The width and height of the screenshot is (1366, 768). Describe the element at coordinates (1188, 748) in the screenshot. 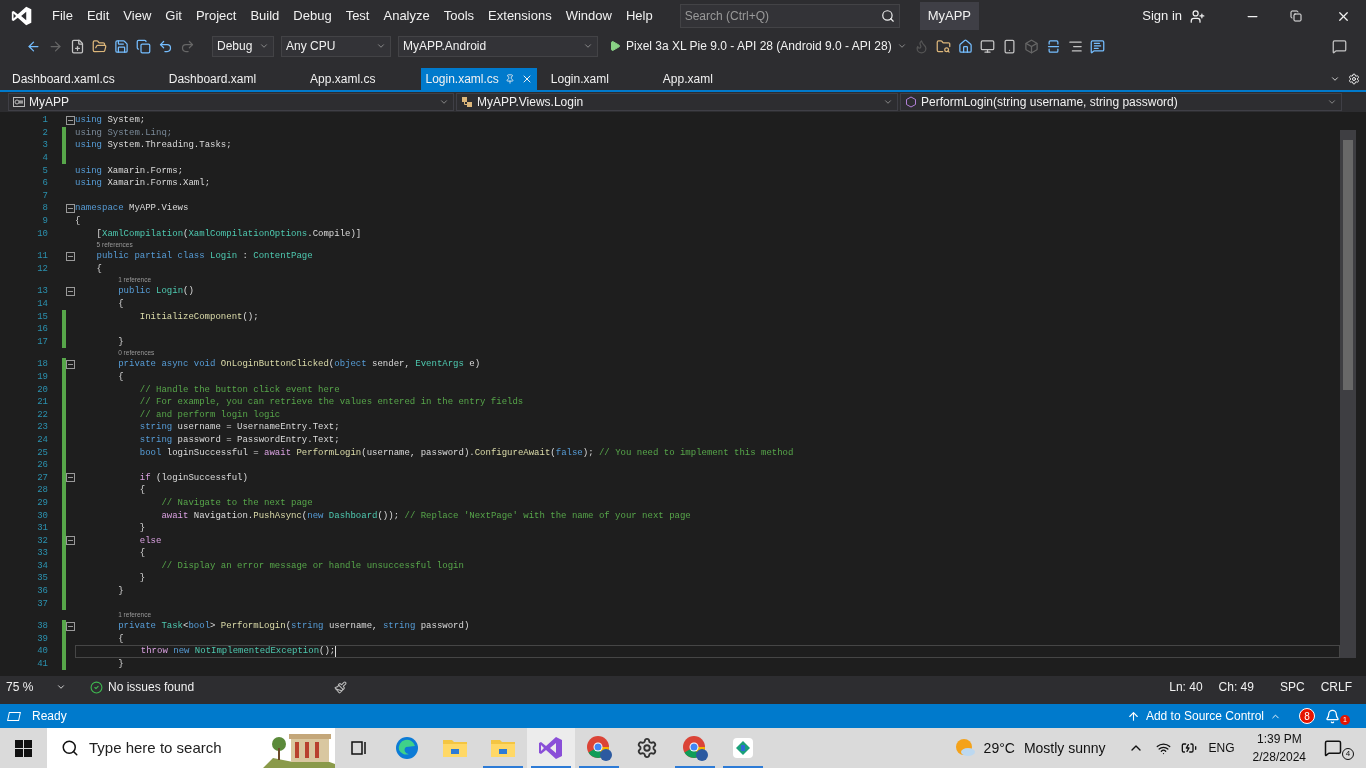

I see `battery-icon` at that location.